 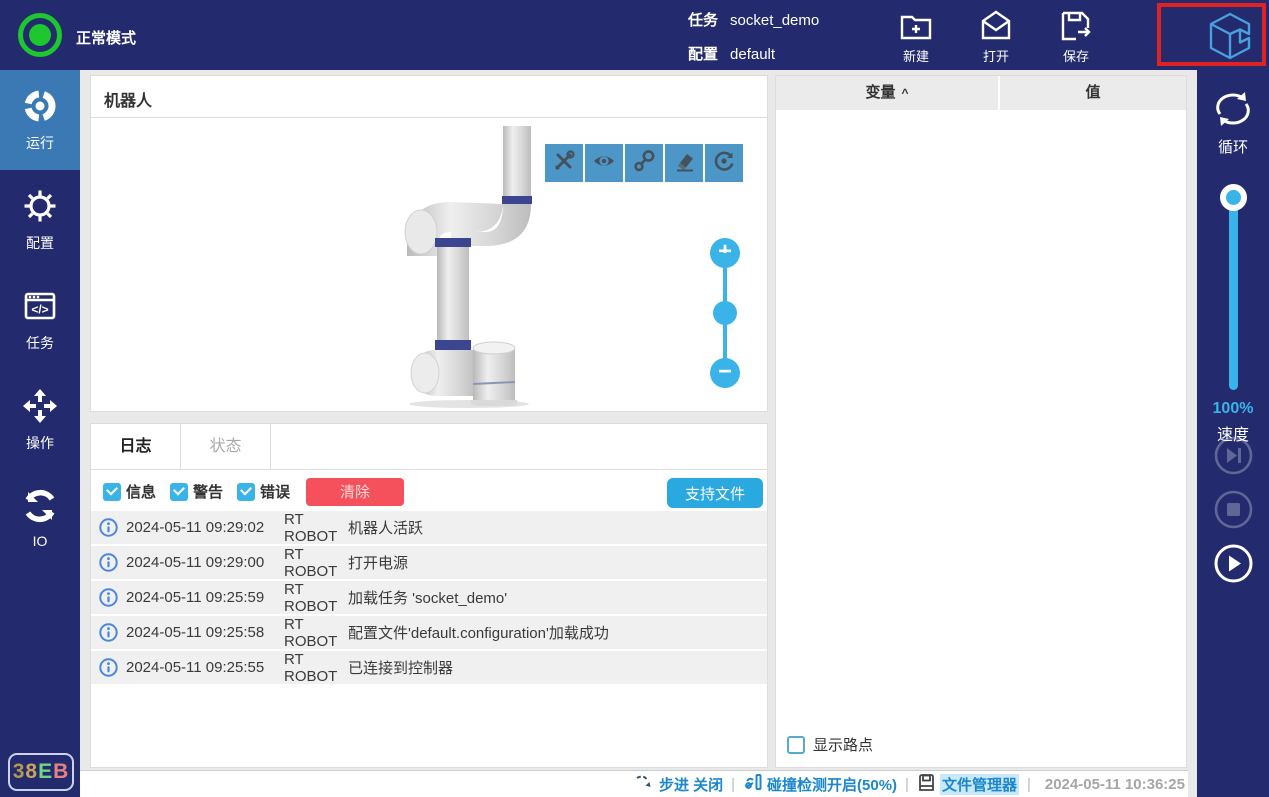 I want to click on log-time: 2024-05-11 09:29:02, so click(x=195, y=527).